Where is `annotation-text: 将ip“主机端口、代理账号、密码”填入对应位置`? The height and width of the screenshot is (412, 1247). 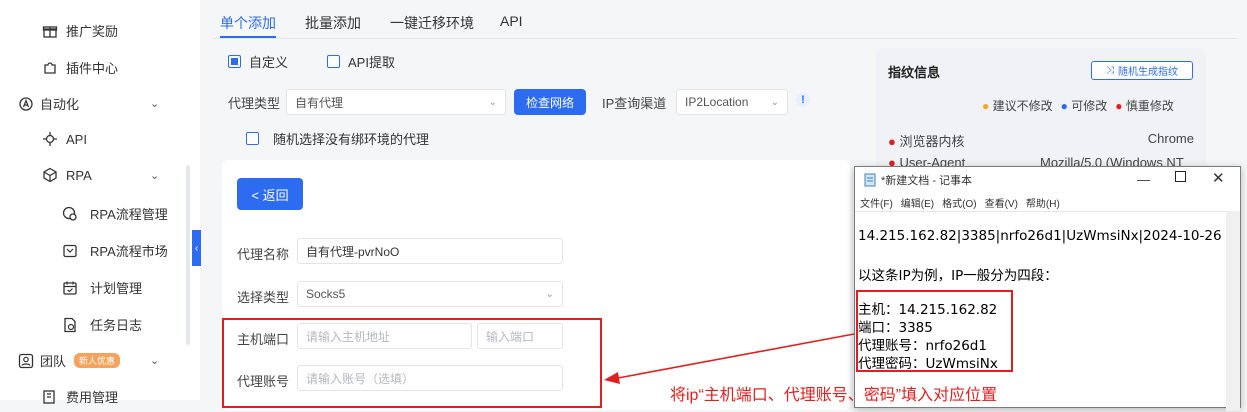
annotation-text: 将ip“主机端口、代理账号、密码”填入对应位置 is located at coordinates (834, 395).